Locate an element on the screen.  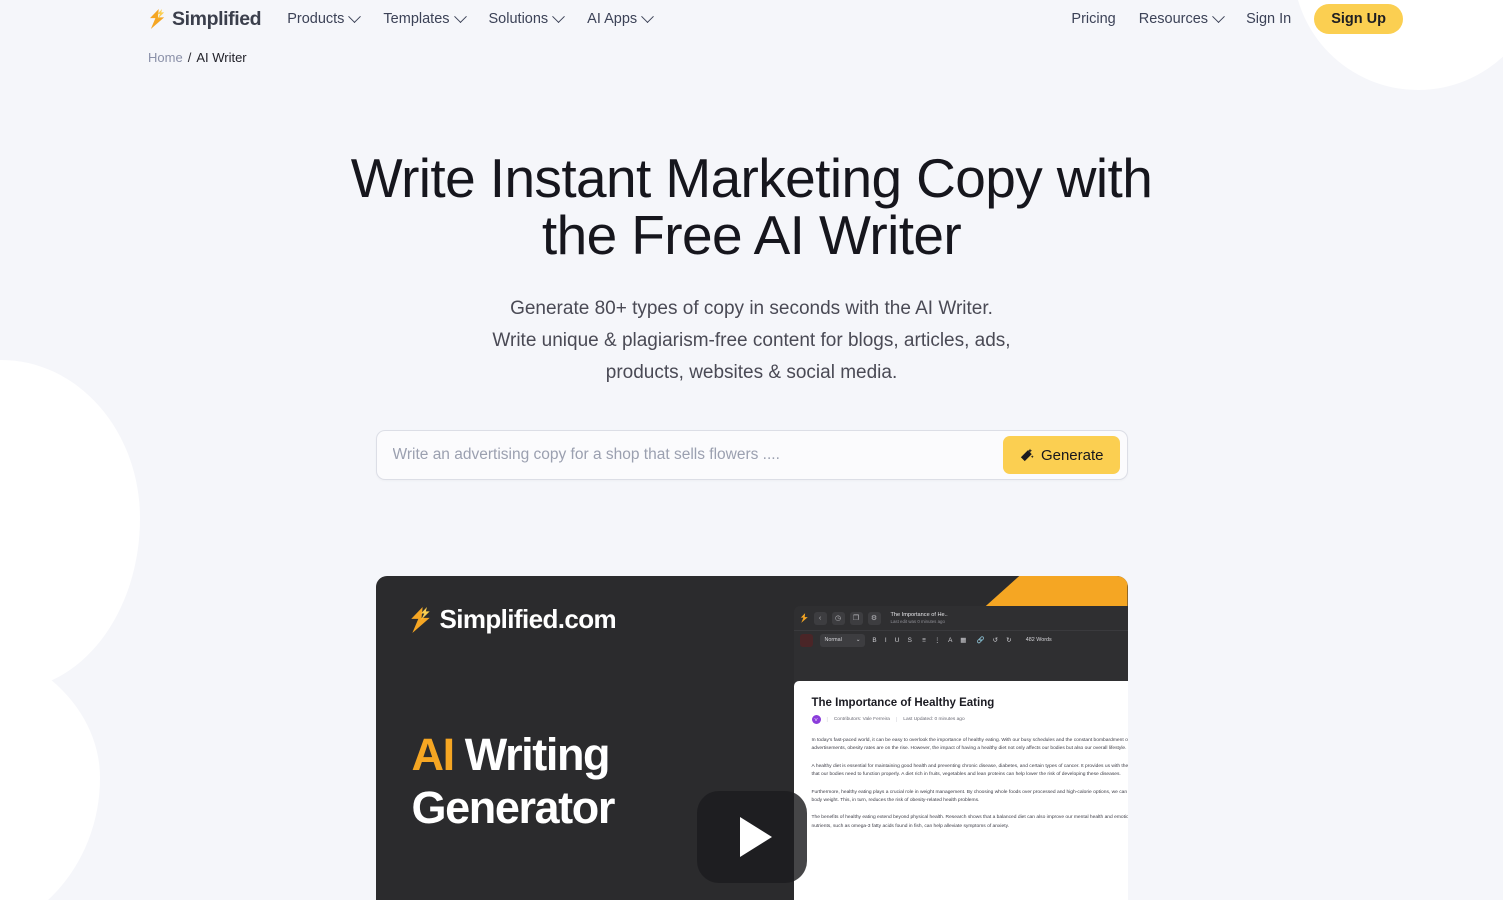
nav-label-products: Products is located at coordinates (316, 19).